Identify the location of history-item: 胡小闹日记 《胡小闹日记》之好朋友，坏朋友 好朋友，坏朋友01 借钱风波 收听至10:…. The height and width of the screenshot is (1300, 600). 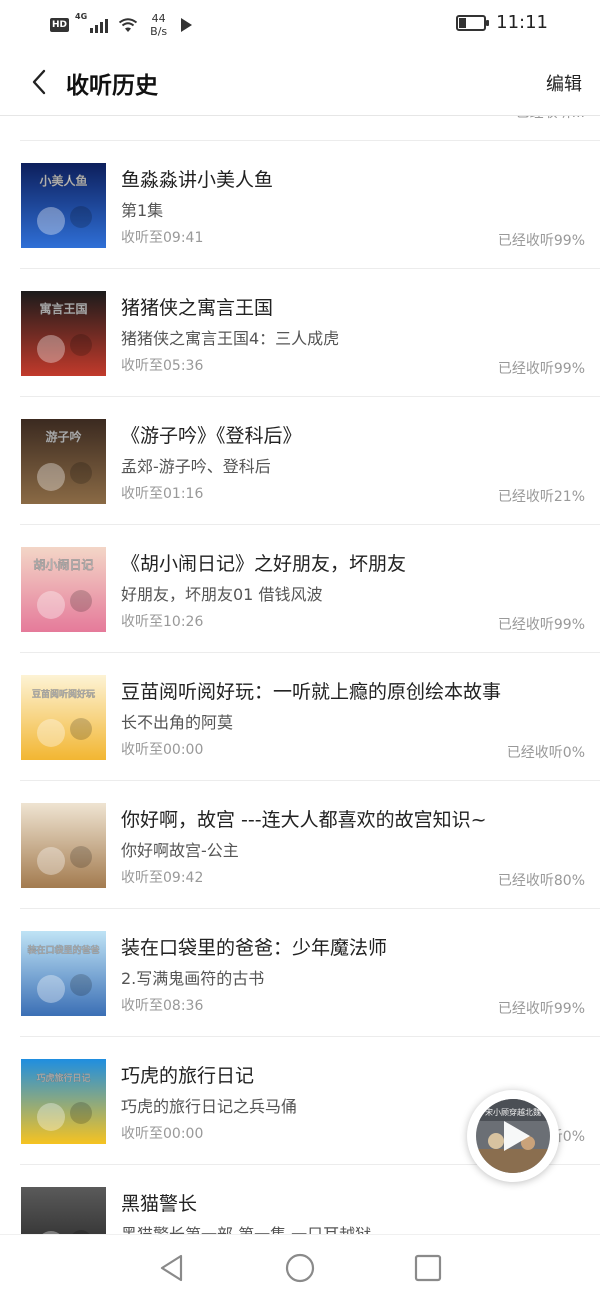
(310, 589).